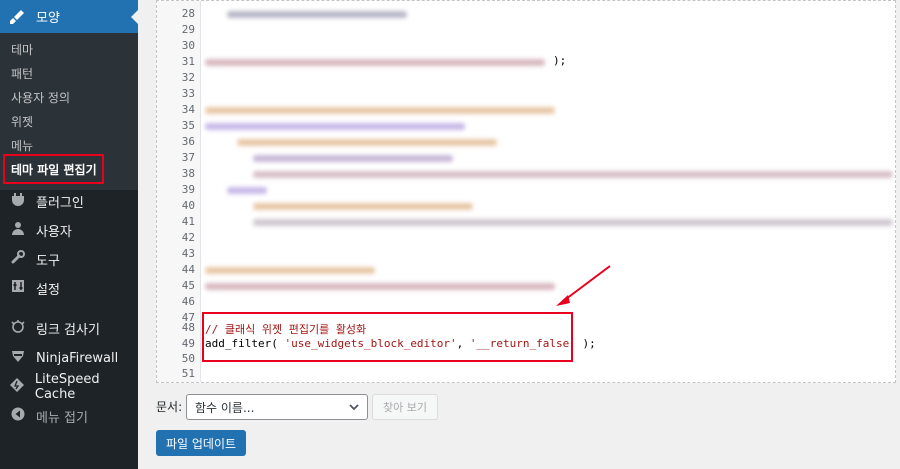  I want to click on menu-users: 사용자, so click(69, 230).